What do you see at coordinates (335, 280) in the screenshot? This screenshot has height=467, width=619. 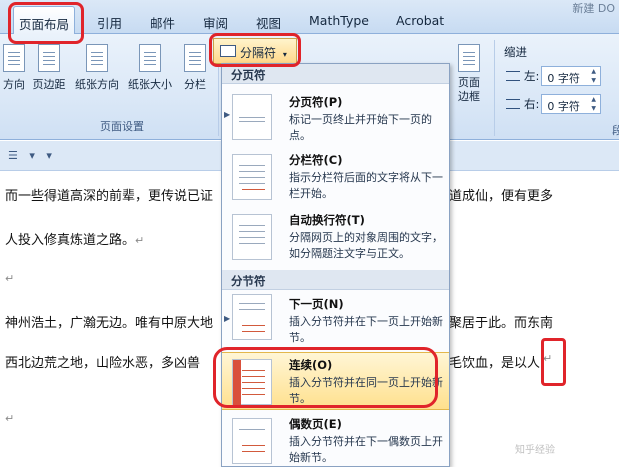 I see `section-header-section-breaks: 分节符` at bounding box center [335, 280].